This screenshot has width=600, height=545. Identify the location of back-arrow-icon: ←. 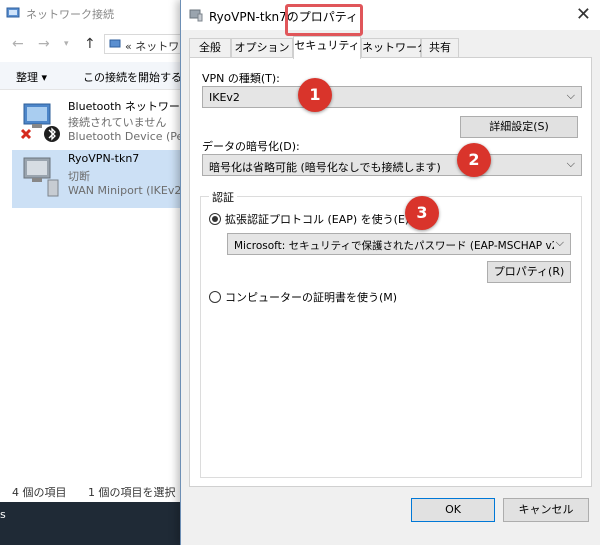
(18, 44).